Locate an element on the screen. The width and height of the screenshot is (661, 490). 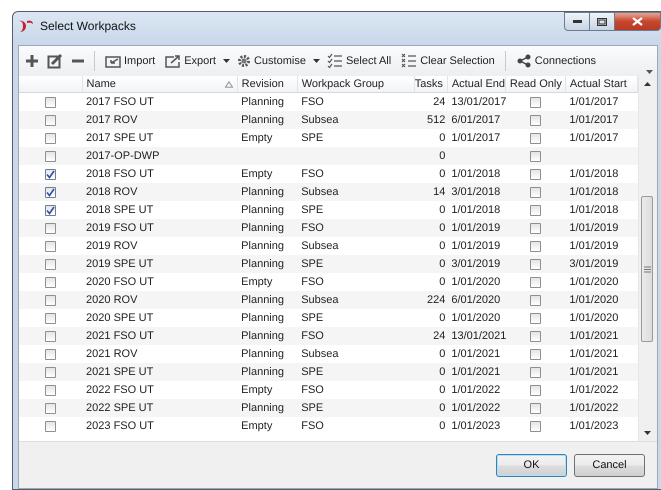
toolbar-button: Import is located at coordinates (130, 61).